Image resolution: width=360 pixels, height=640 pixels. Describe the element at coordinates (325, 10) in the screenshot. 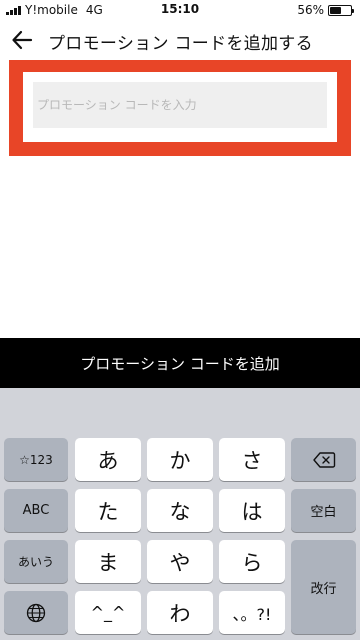

I see `status-right: 56%` at that location.